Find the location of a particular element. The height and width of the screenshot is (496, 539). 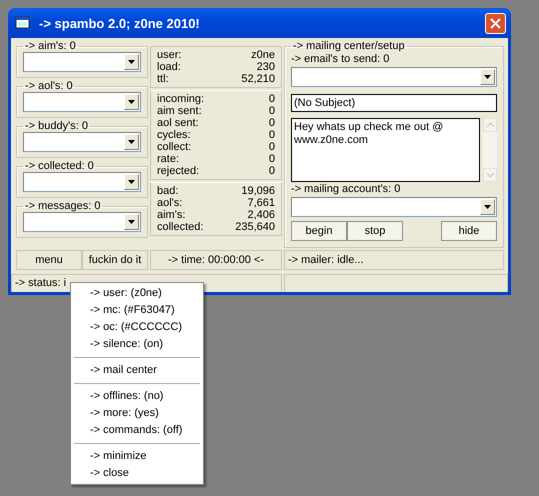

stat-label: load: is located at coordinates (169, 67).